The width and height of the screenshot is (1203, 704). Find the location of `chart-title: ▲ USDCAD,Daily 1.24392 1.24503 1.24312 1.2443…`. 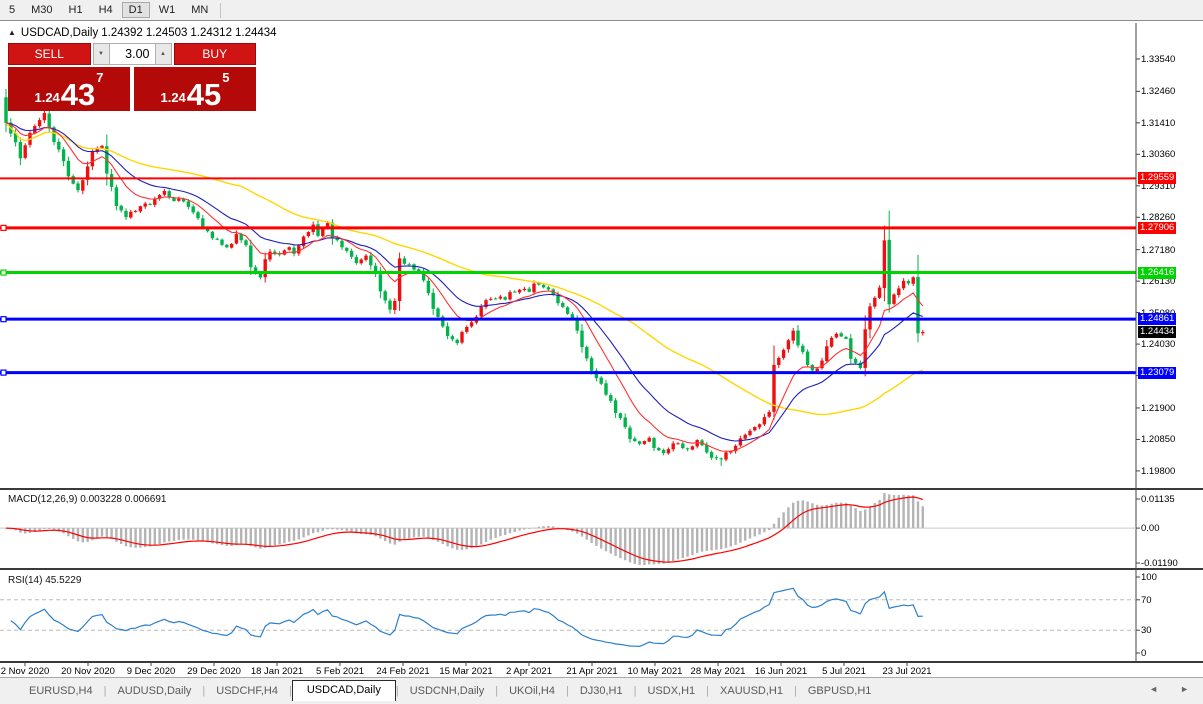

chart-title: ▲ USDCAD,Daily 1.24392 1.24503 1.24312 1.2443… is located at coordinates (144, 33).